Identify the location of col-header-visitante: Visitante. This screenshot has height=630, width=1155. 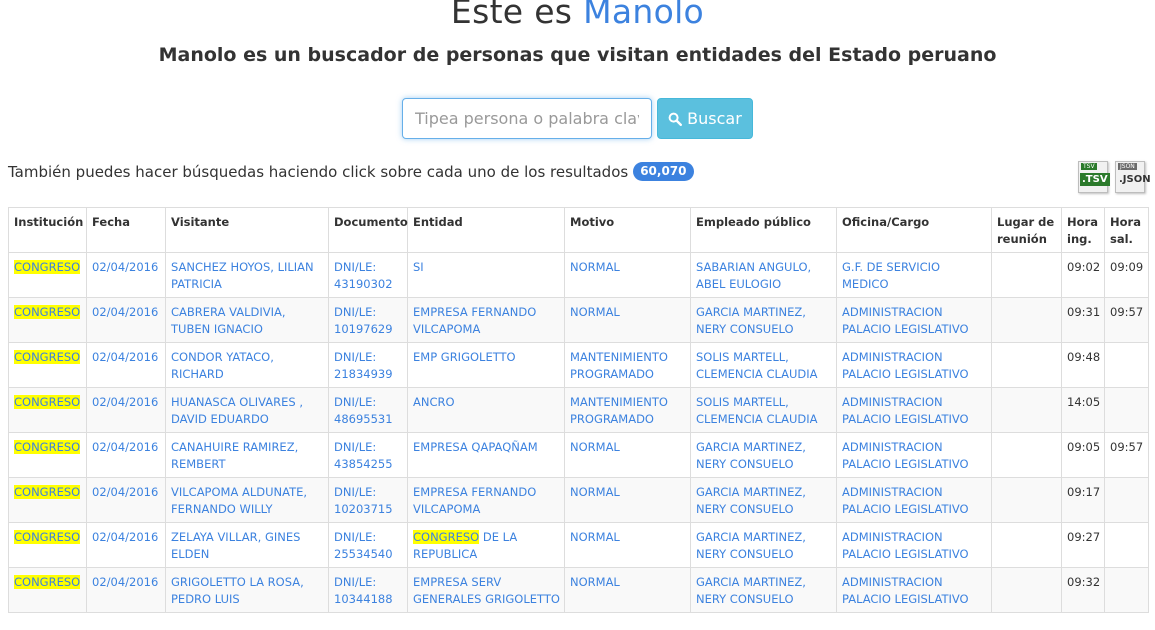
(247, 230).